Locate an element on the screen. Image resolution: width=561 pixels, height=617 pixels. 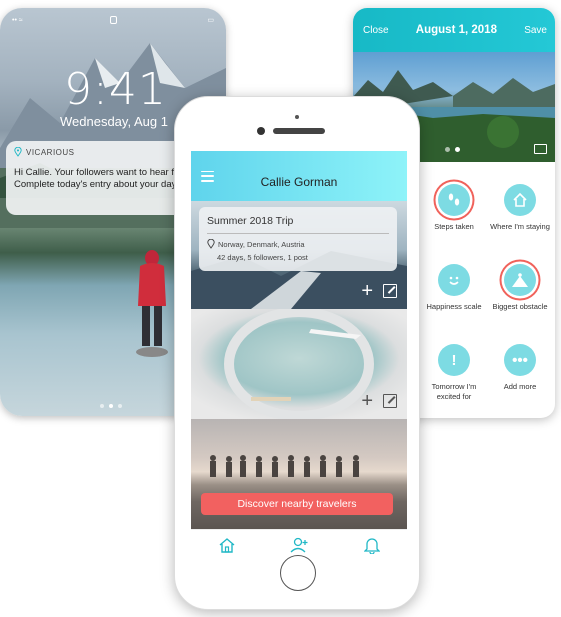
trip-card-airplane: + is located at coordinates (299, 364).